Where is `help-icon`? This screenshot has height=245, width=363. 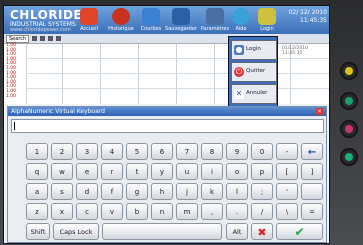 help-icon is located at coordinates (241, 16).